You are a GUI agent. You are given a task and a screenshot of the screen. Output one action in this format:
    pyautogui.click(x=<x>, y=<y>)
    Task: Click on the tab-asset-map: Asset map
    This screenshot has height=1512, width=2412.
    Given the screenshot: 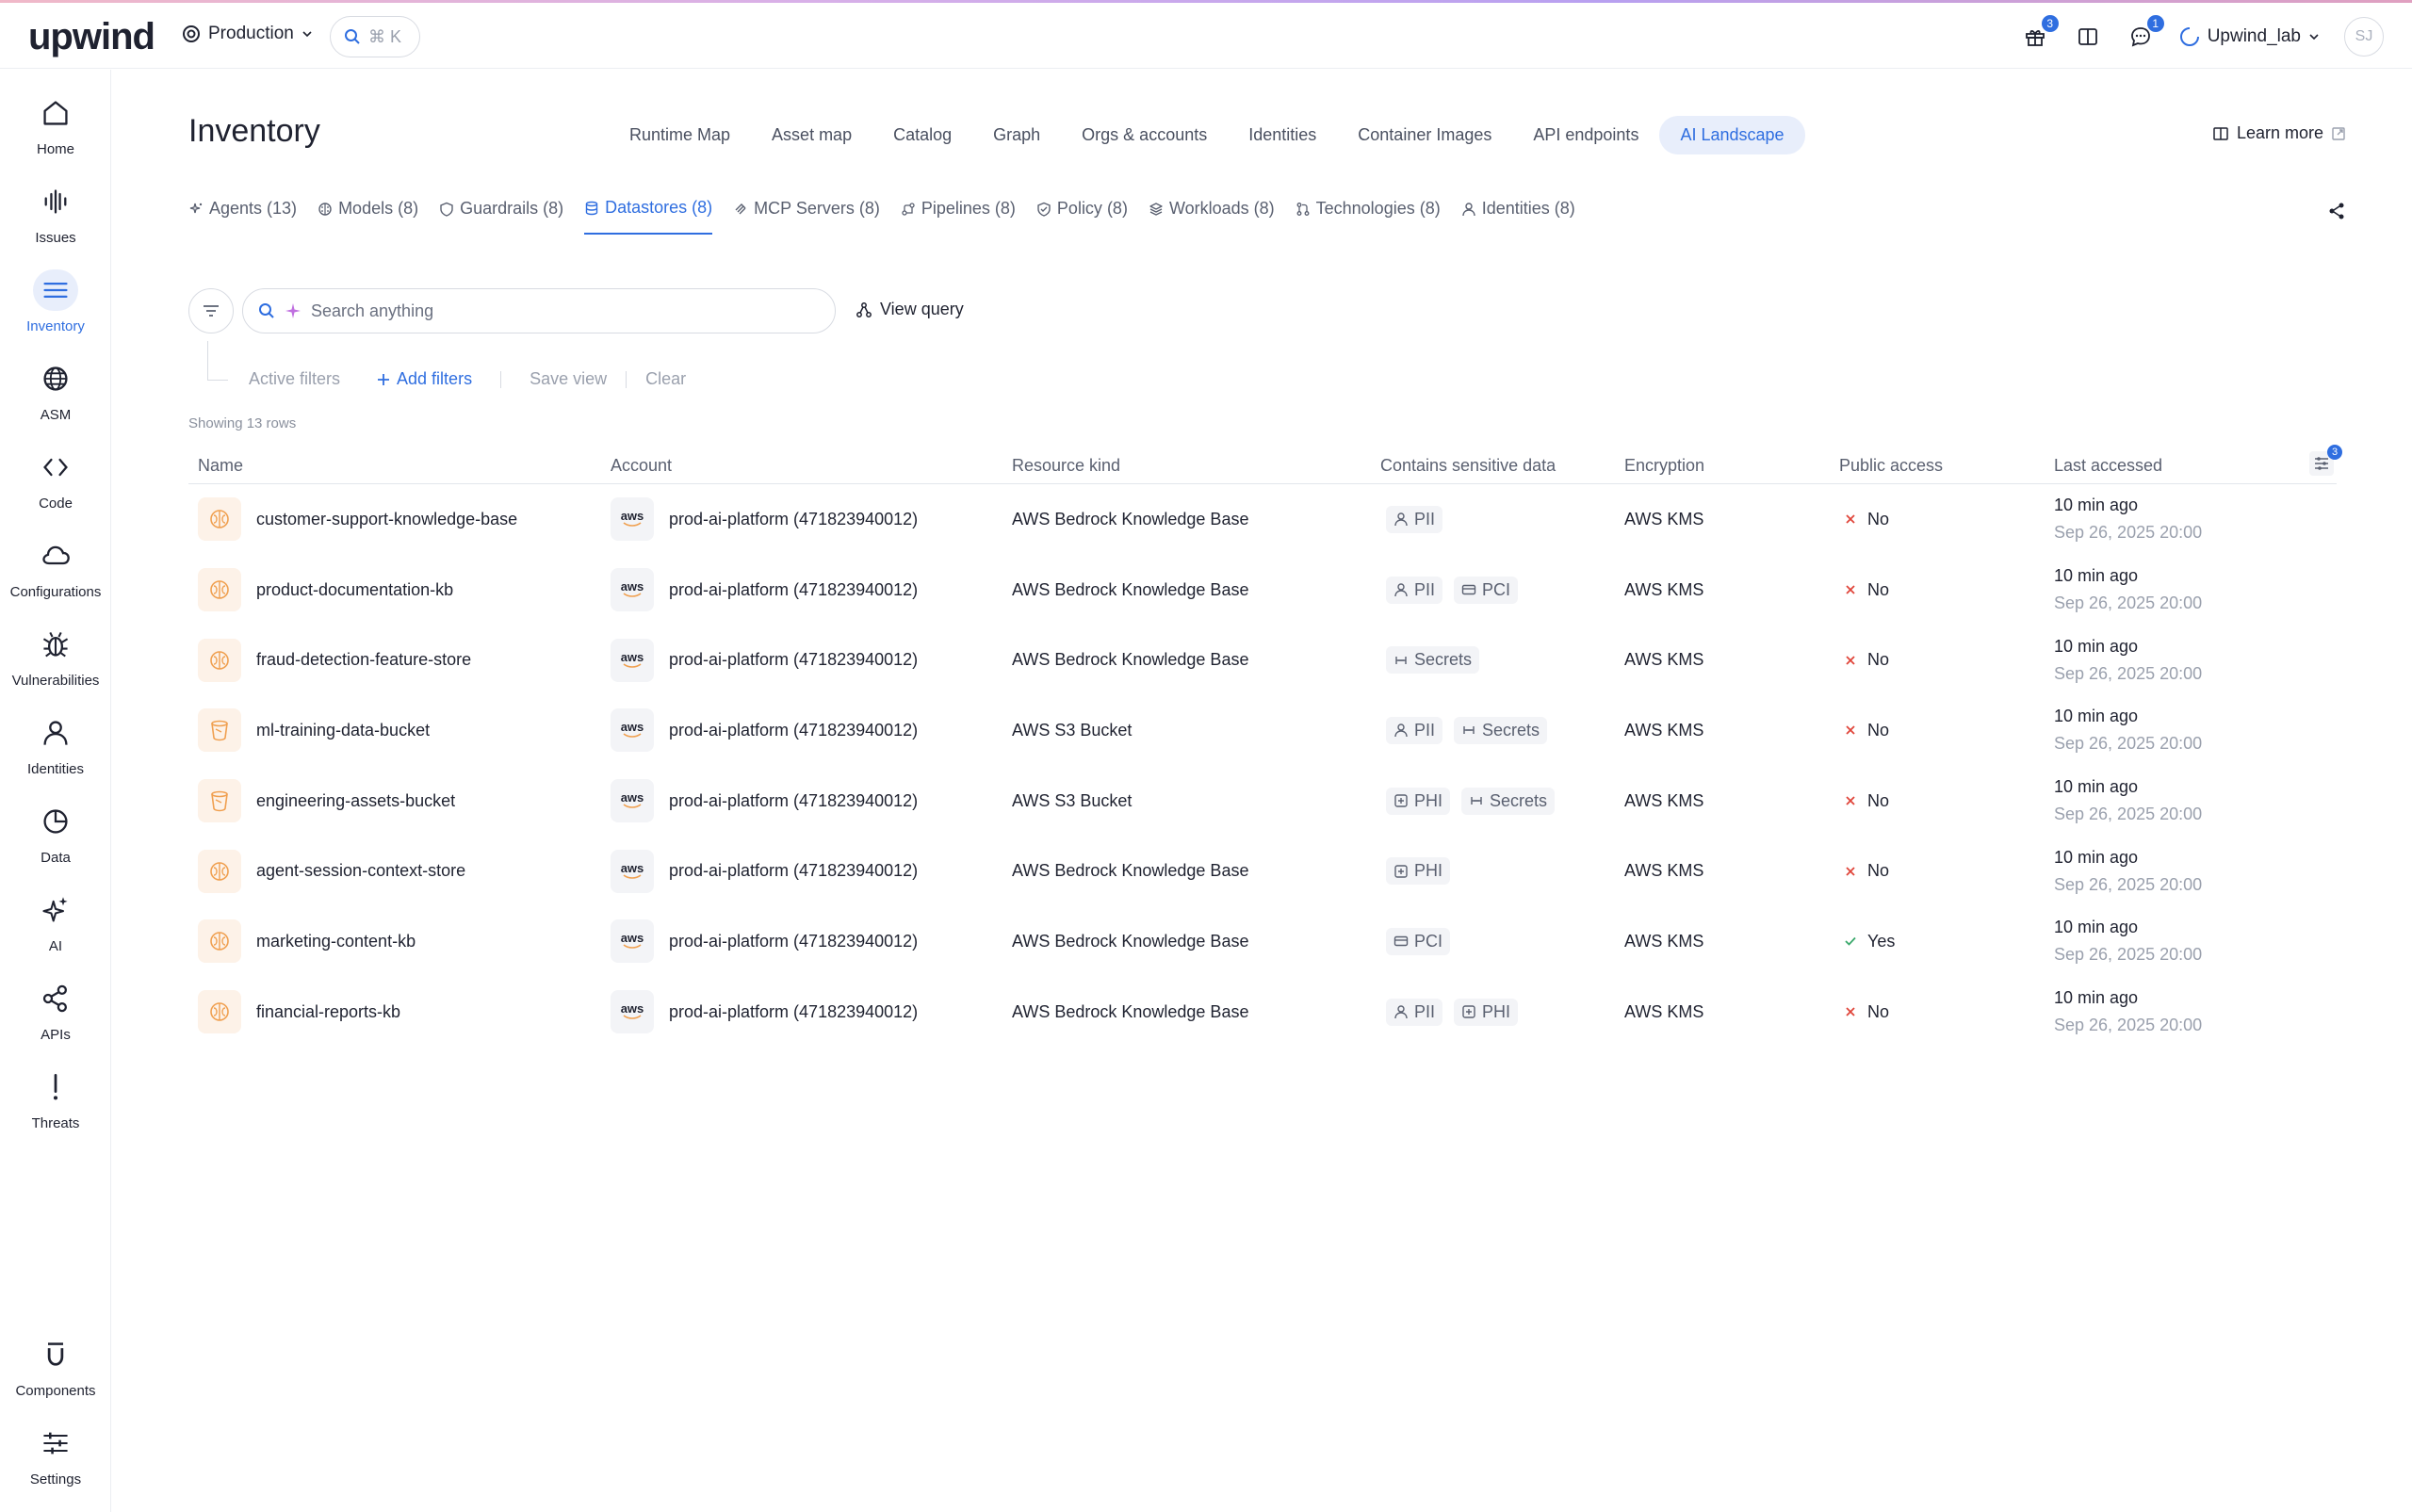 What is the action you would take?
    pyautogui.click(x=811, y=135)
    